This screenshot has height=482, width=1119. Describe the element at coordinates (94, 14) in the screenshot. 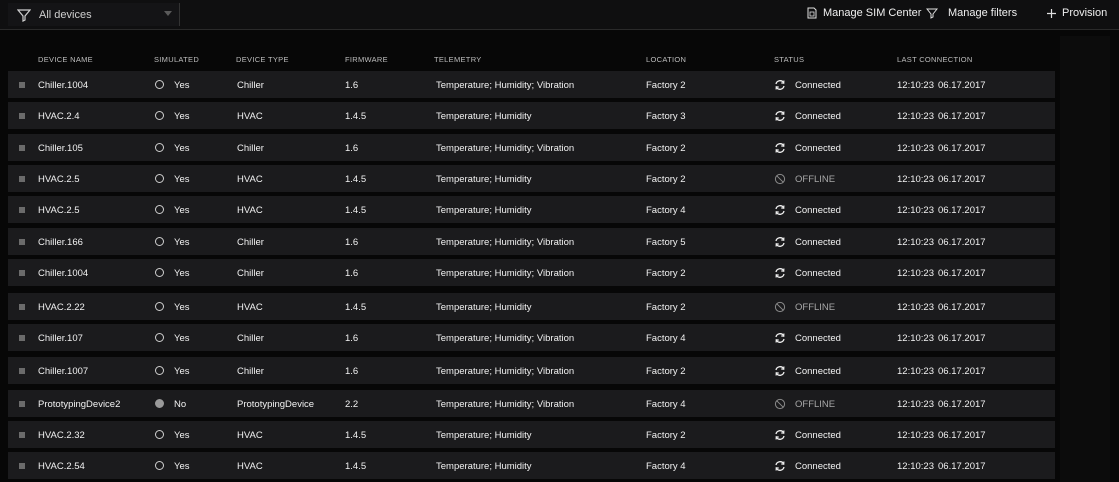

I see `device-filter-dropdown: All devices` at that location.